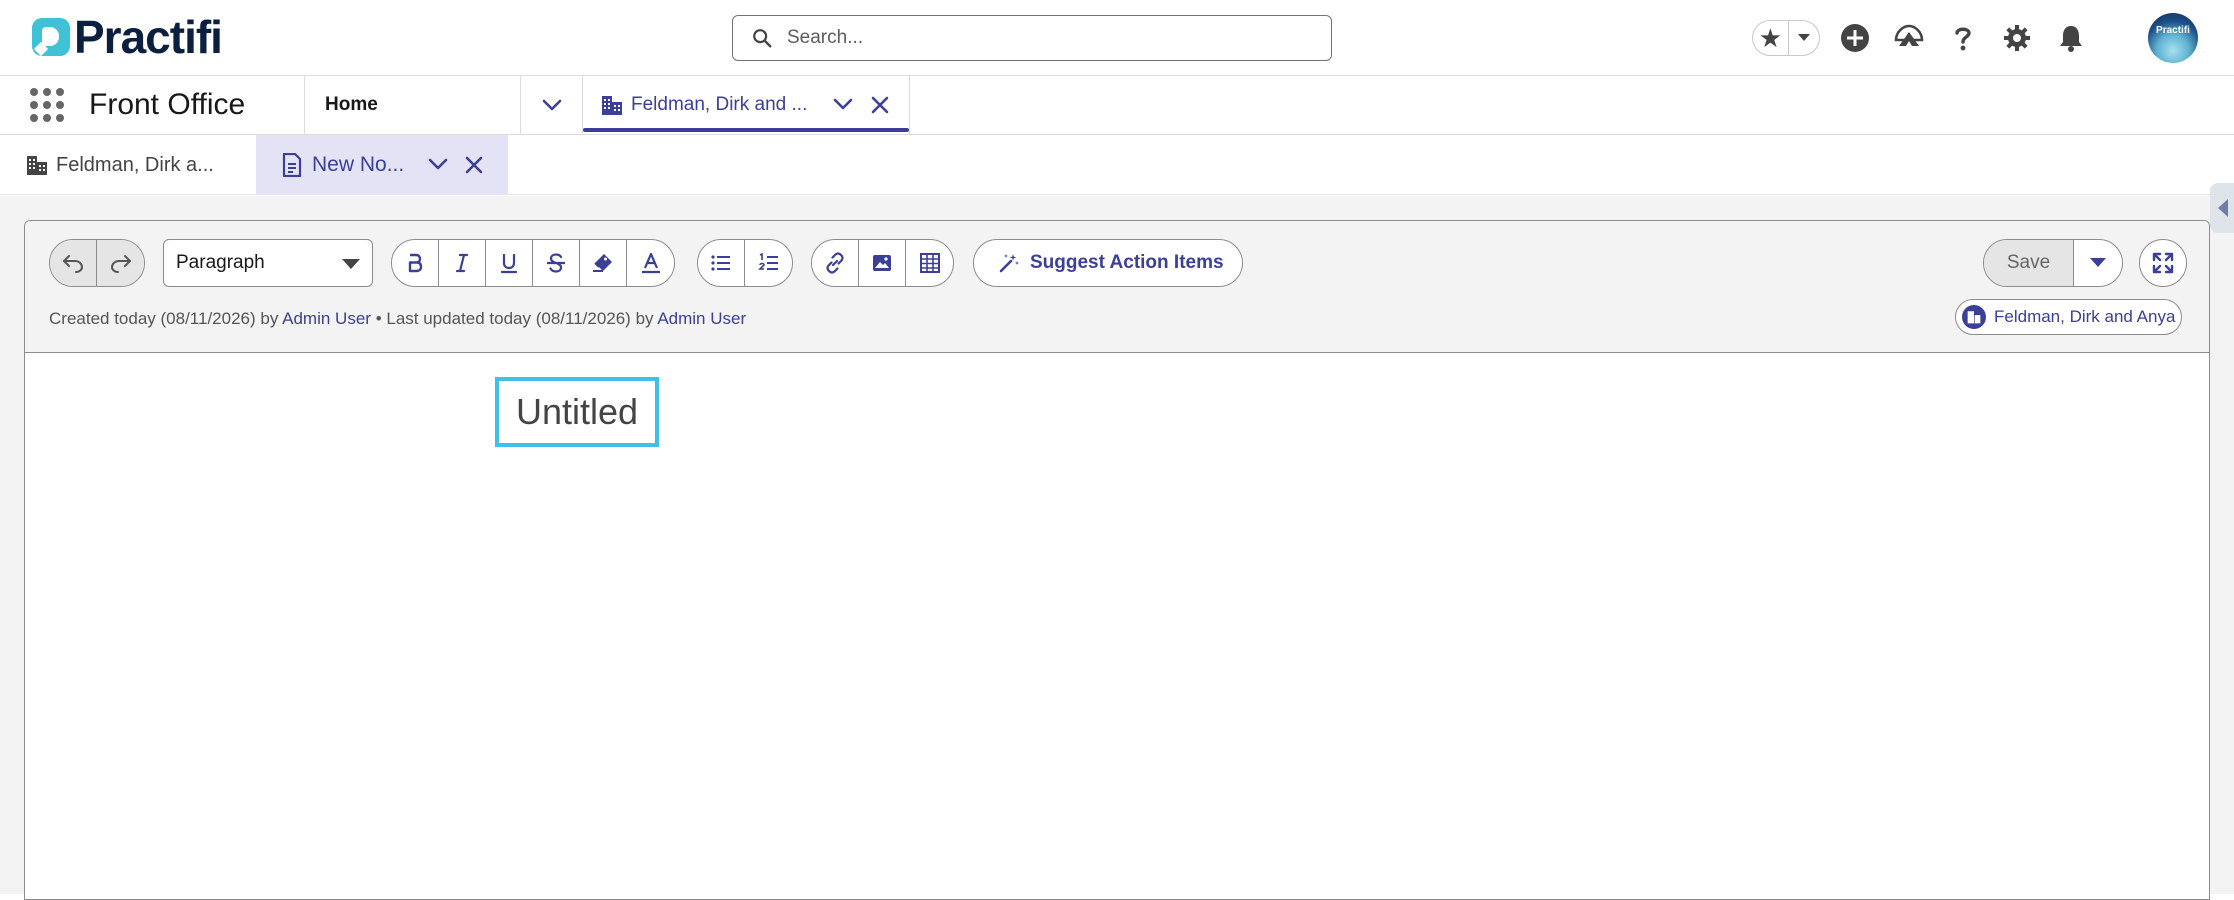 The width and height of the screenshot is (2234, 900). Describe the element at coordinates (412, 105) in the screenshot. I see `nav-item-home: Home` at that location.